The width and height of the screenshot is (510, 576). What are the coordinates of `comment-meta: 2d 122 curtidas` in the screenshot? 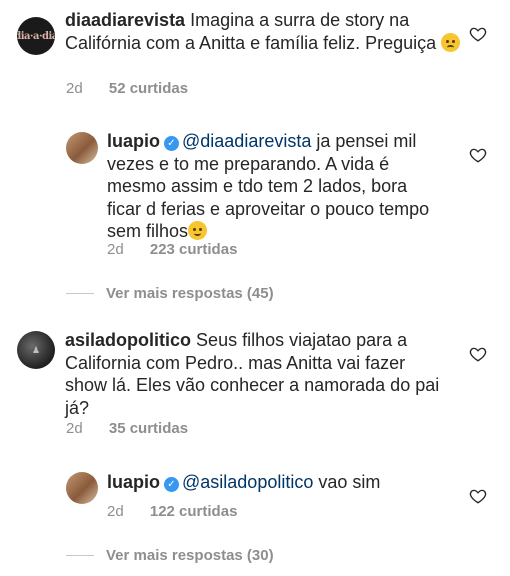 It's located at (172, 511).